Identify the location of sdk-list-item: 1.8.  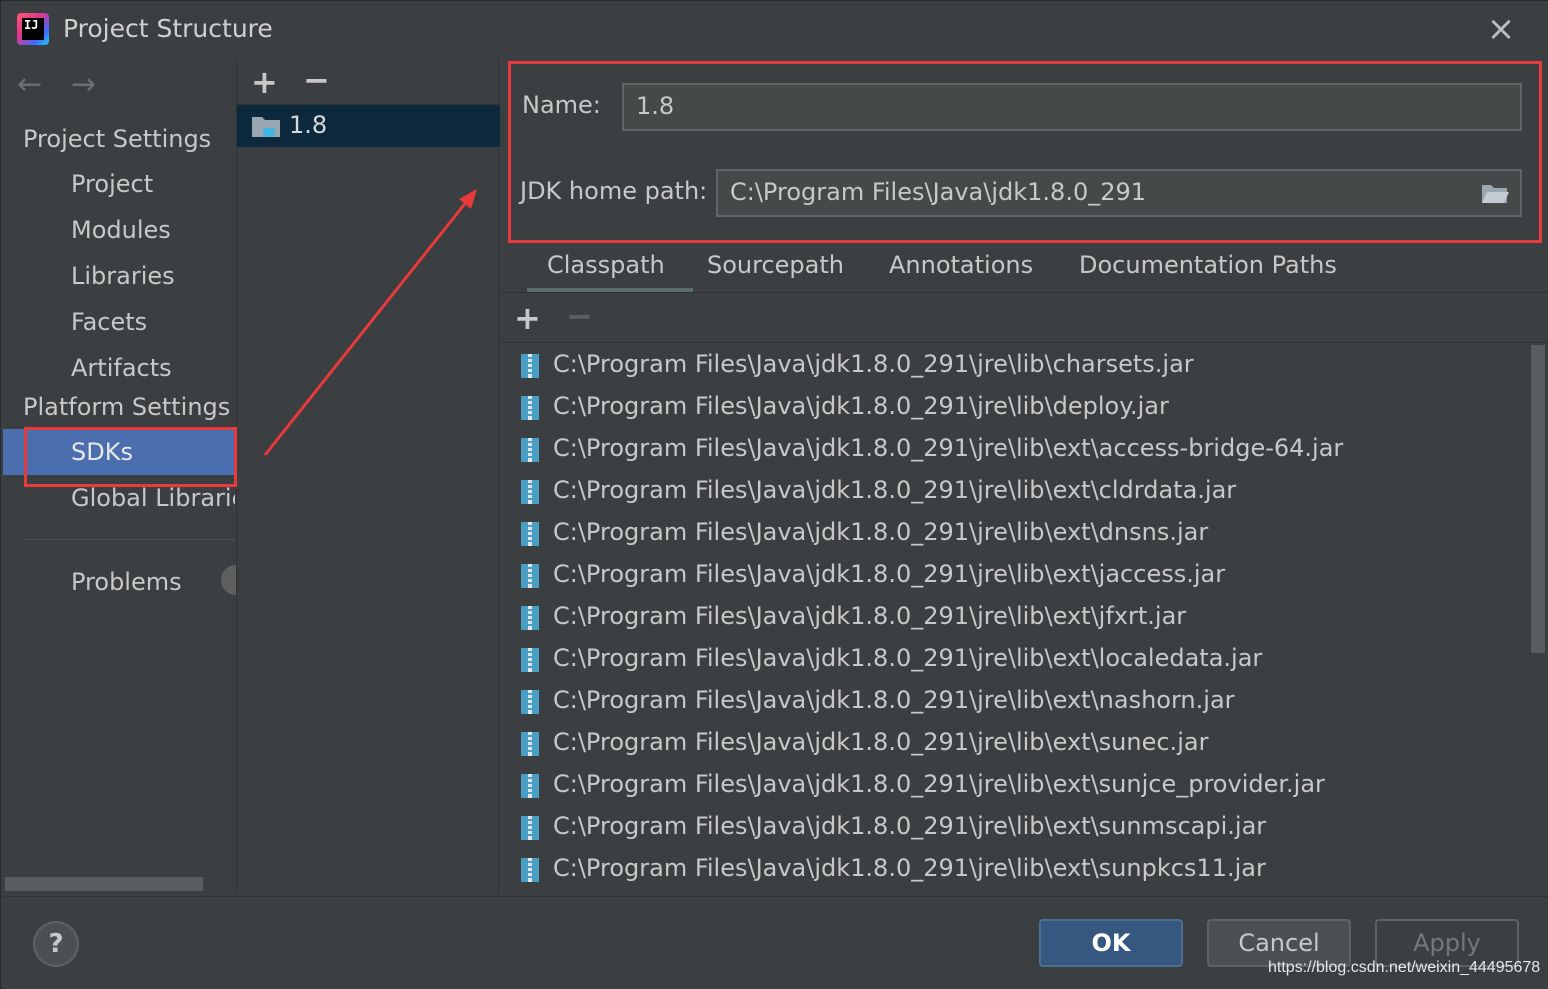
(368, 126).